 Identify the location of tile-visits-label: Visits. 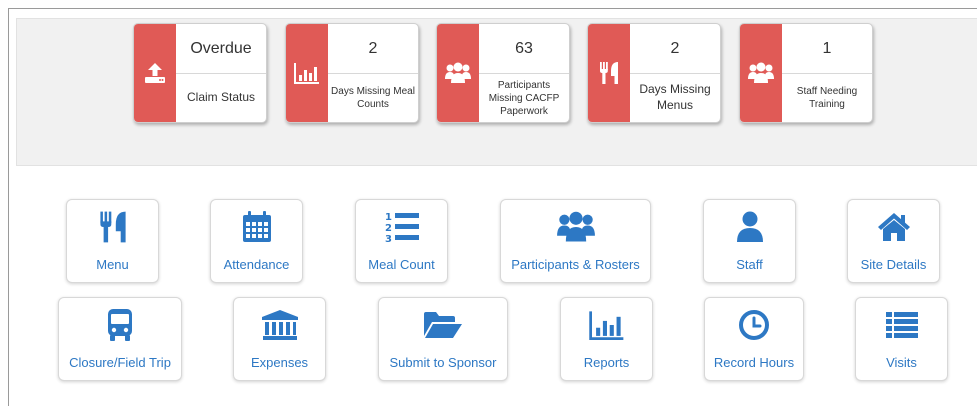
(901, 362).